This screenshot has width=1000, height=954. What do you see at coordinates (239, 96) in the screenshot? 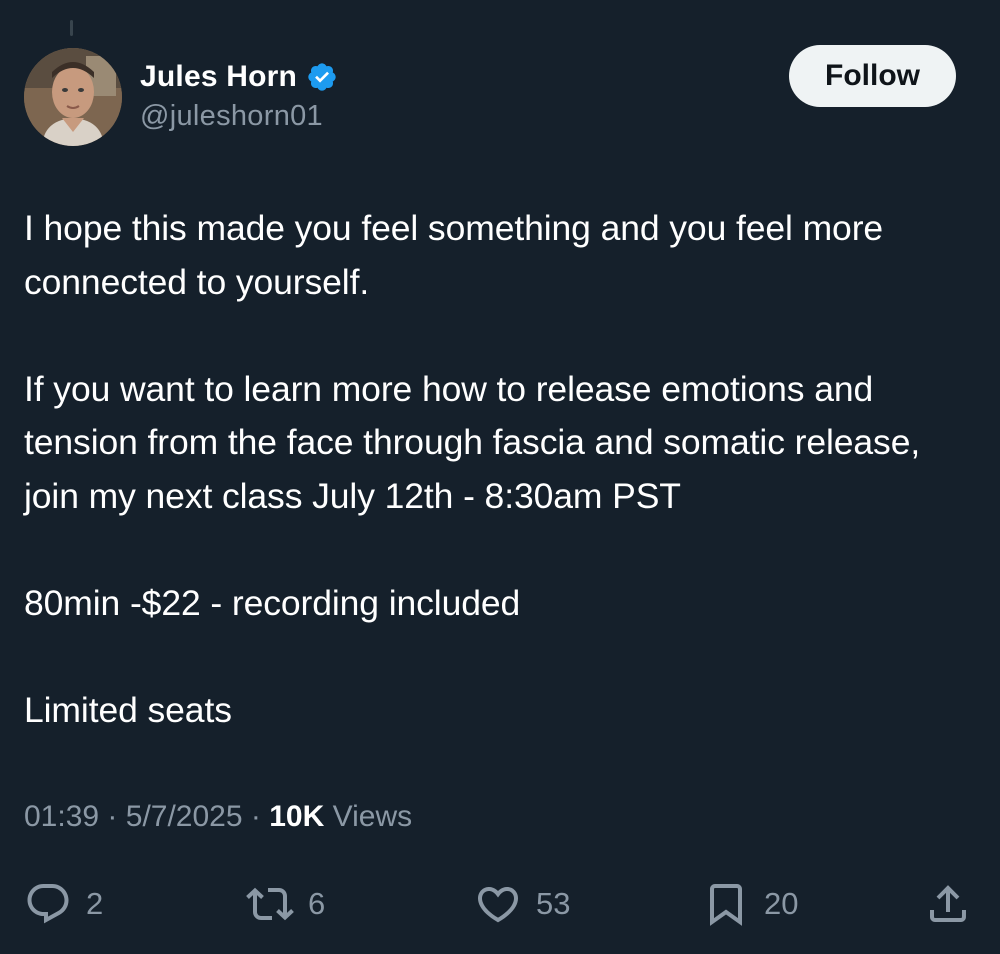
I see `author-info: Jules Horn @juleshorn01` at bounding box center [239, 96].